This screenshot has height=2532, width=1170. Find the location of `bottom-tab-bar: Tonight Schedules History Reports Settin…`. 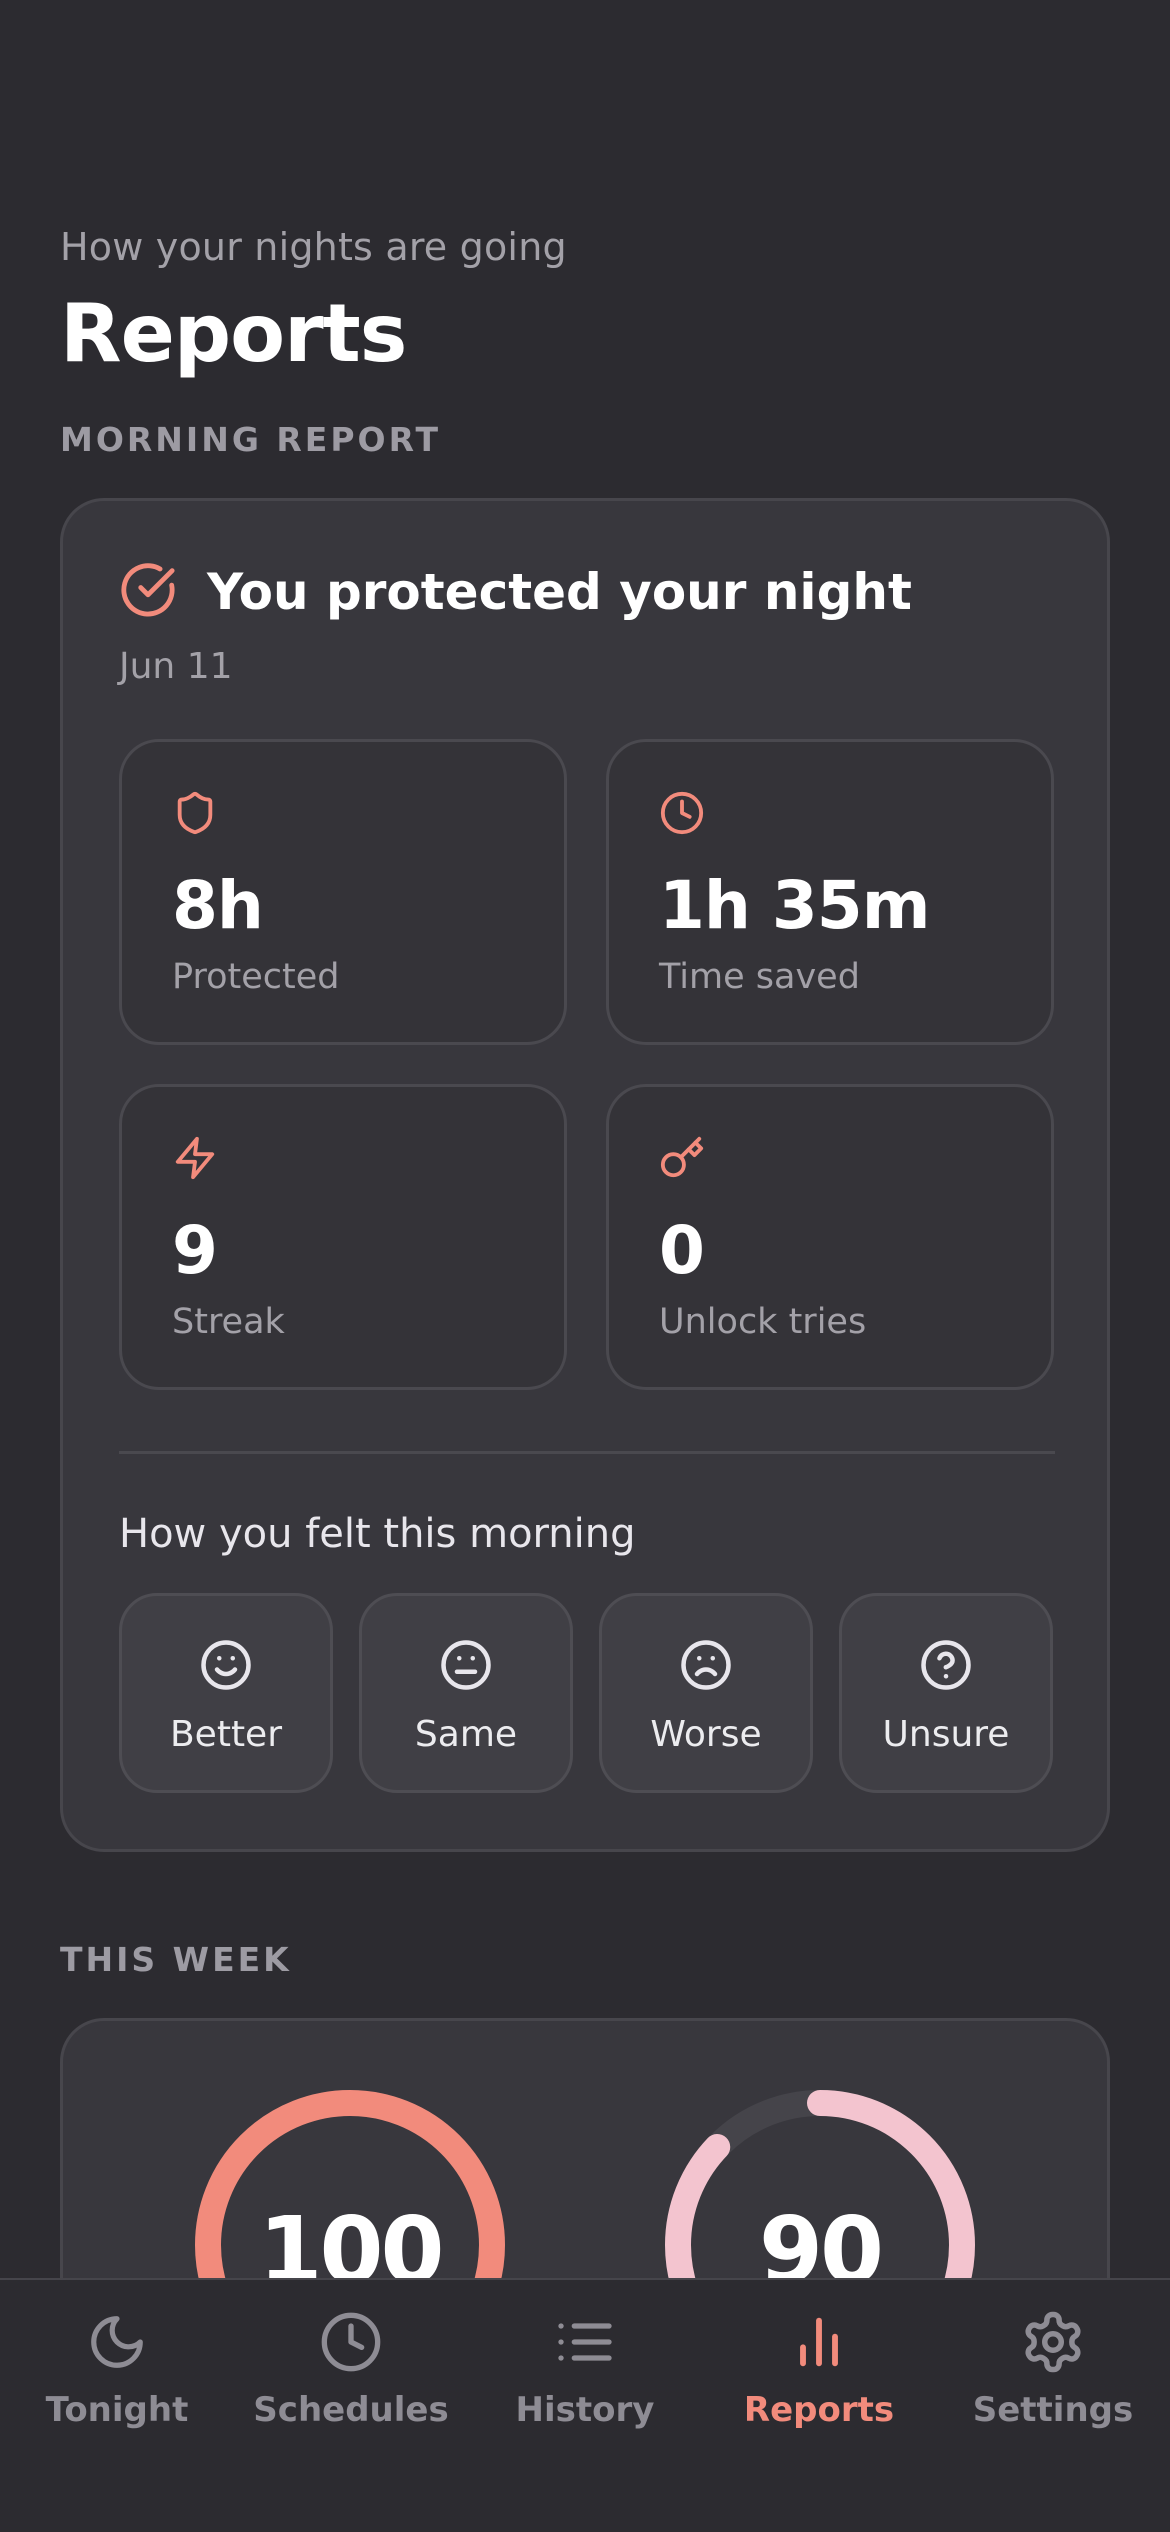

bottom-tab-bar: Tonight Schedules History Reports Settin… is located at coordinates (585, 2405).